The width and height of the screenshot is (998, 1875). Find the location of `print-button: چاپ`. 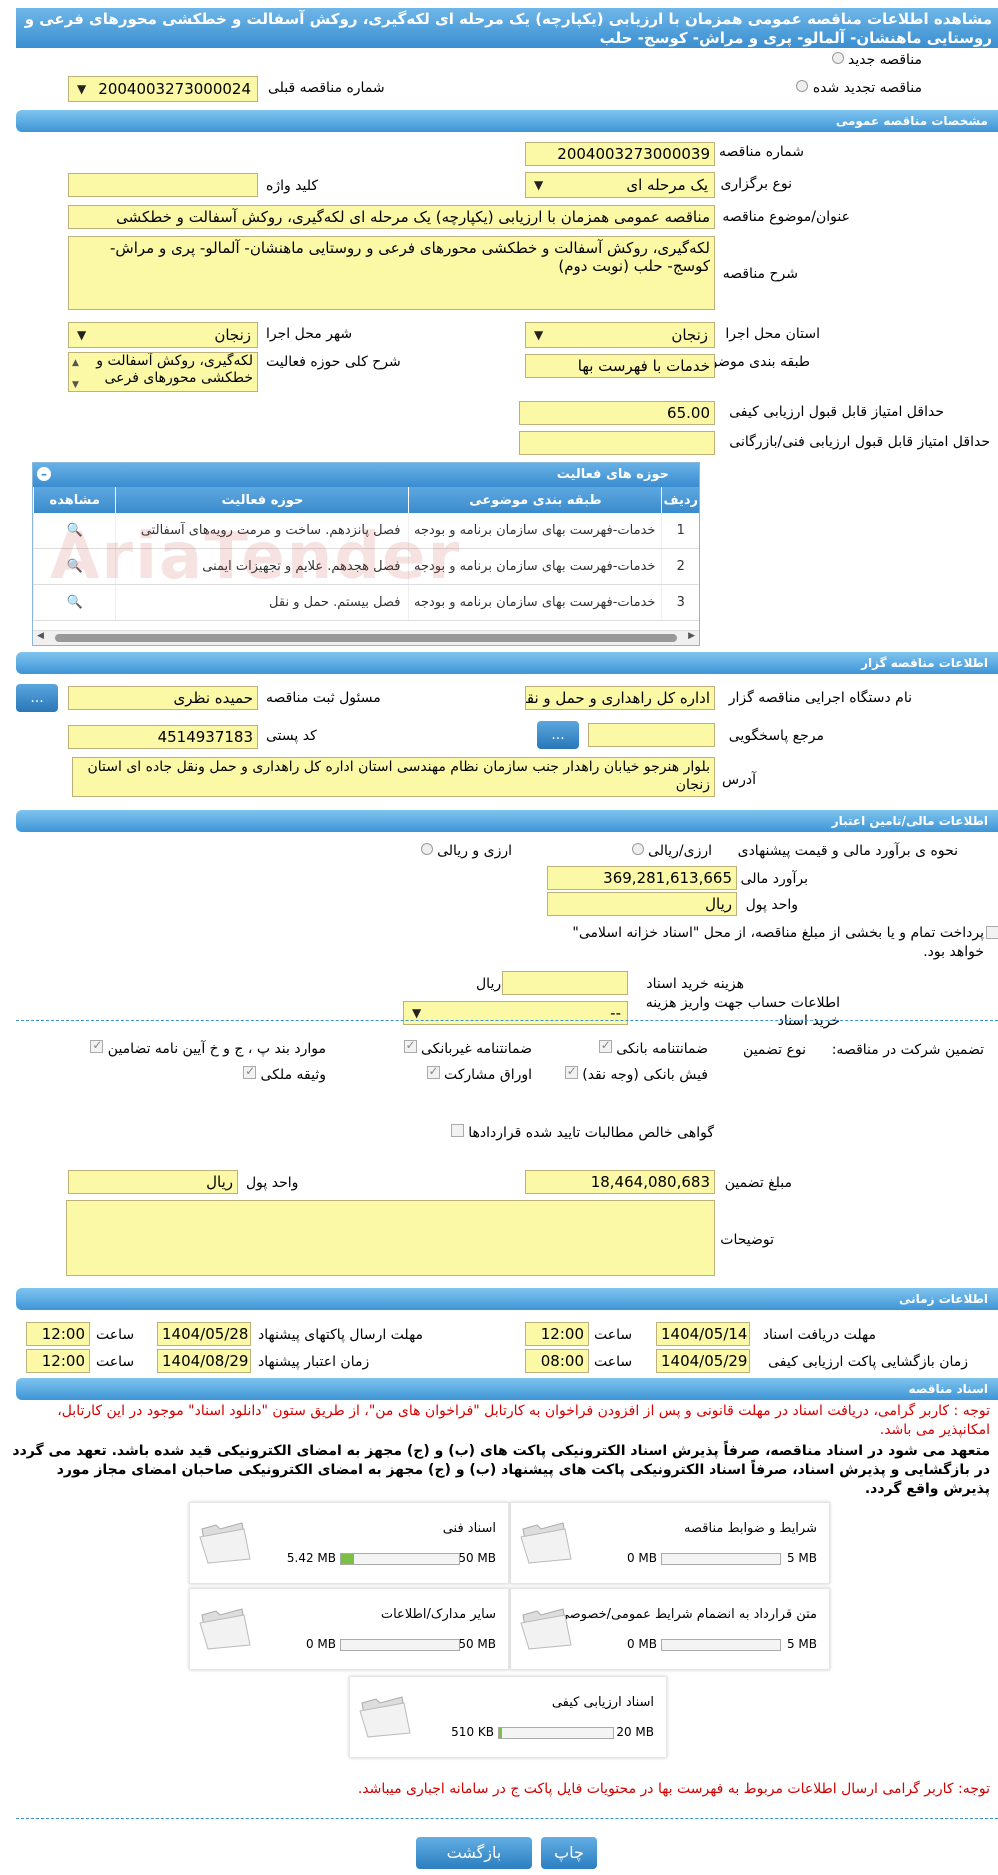

print-button: چاپ is located at coordinates (569, 1853).